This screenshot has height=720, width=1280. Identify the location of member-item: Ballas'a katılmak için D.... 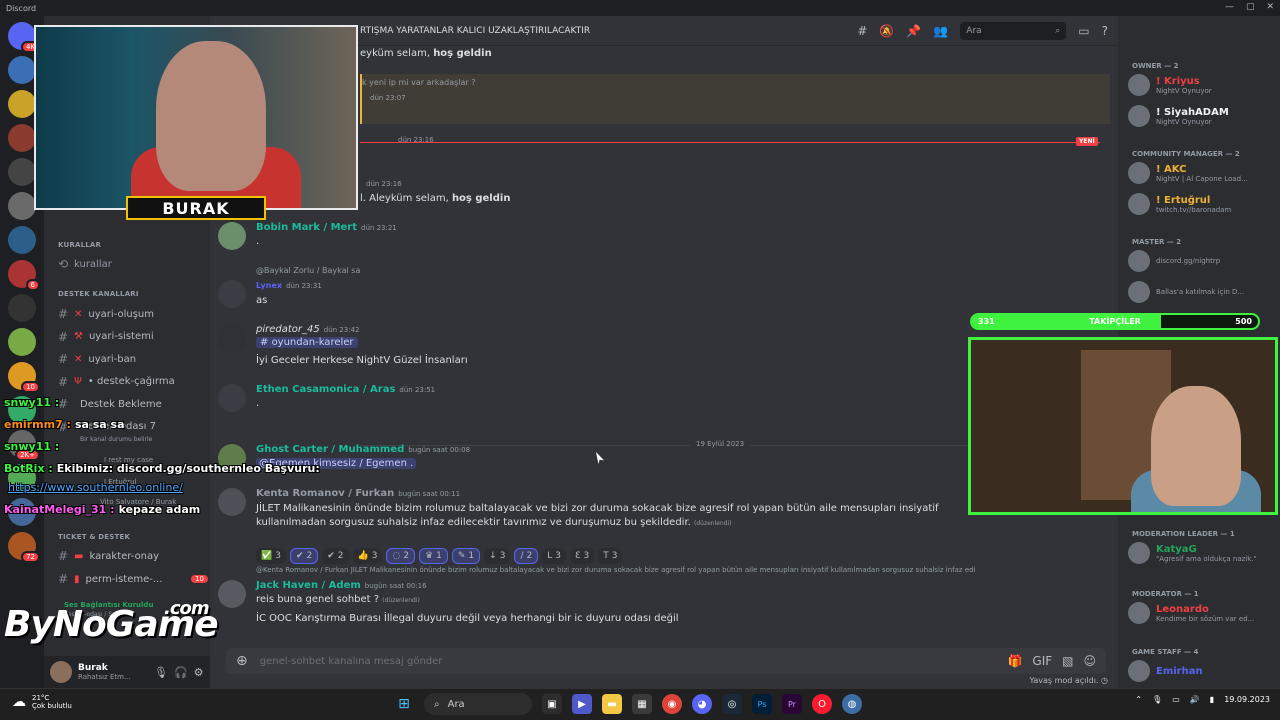
(1203, 292).